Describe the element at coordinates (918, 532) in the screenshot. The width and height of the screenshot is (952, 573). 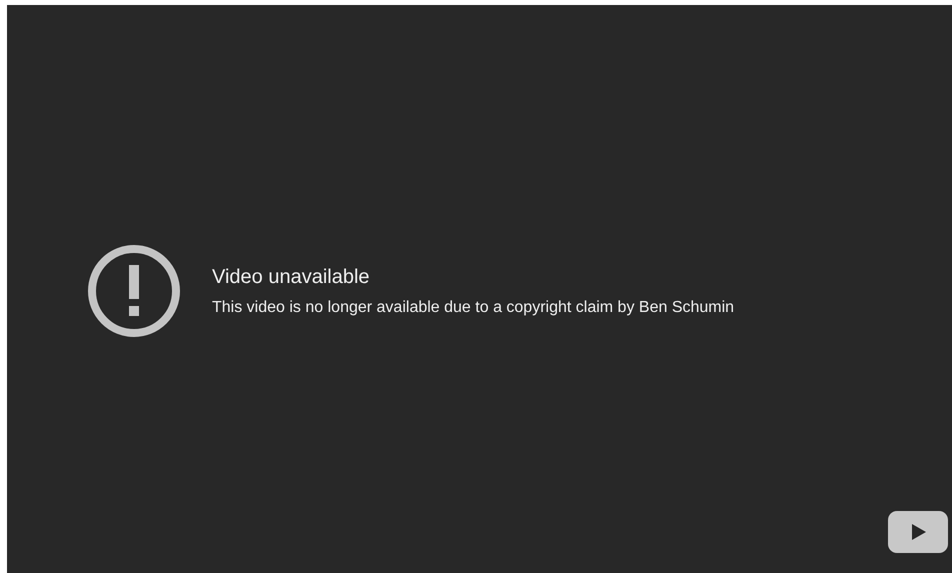
I see `play-logo-icon` at that location.